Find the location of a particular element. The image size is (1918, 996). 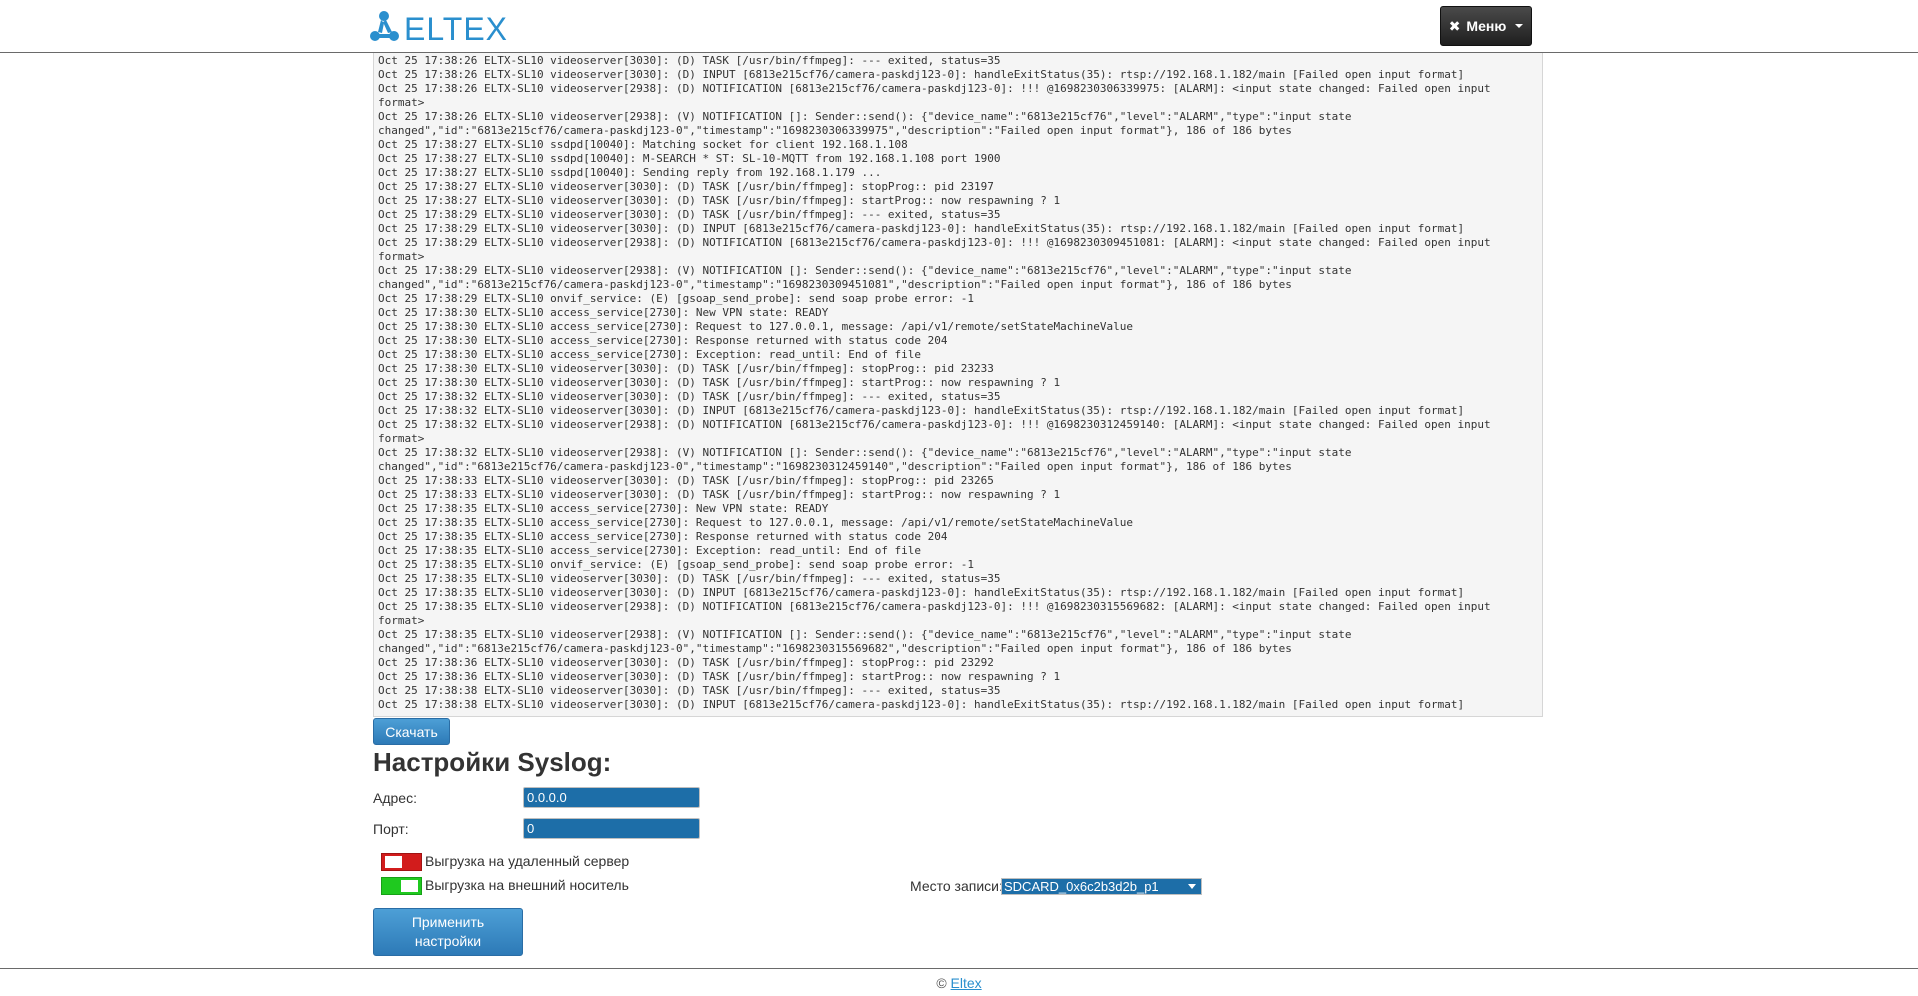

external-upload-label: Выгрузка на внешний носитель is located at coordinates (527, 885).